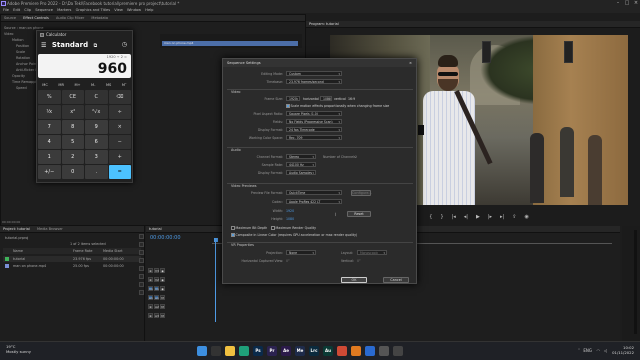 This screenshot has height=360, width=640. What do you see at coordinates (141, 276) in the screenshot?
I see `pen-tool-icon` at bounding box center [141, 276].